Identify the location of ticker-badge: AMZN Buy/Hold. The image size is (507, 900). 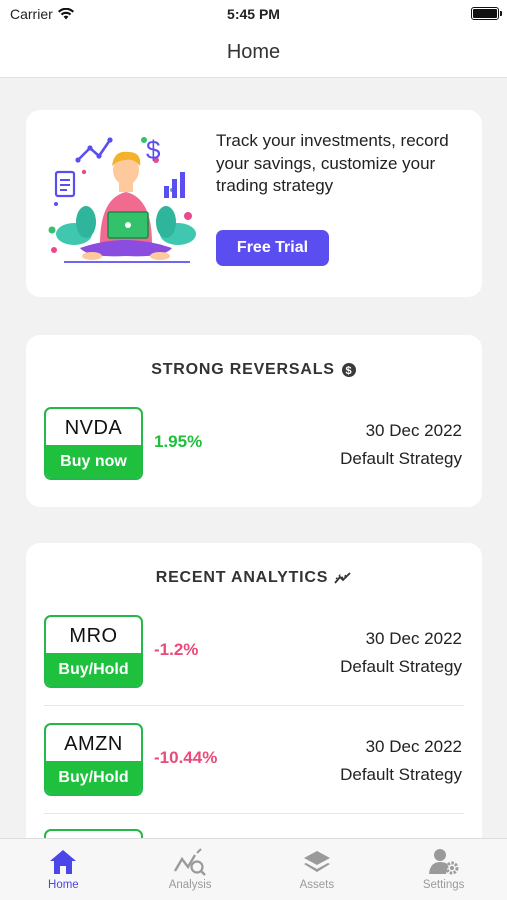
(93, 759).